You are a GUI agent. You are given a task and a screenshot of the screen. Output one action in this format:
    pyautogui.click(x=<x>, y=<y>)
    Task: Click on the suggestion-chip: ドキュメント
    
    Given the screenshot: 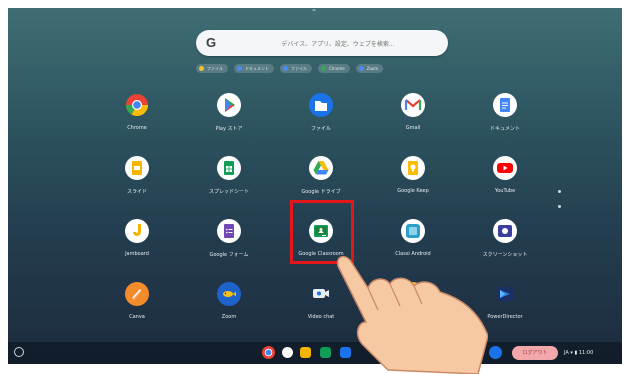 What is the action you would take?
    pyautogui.click(x=254, y=68)
    